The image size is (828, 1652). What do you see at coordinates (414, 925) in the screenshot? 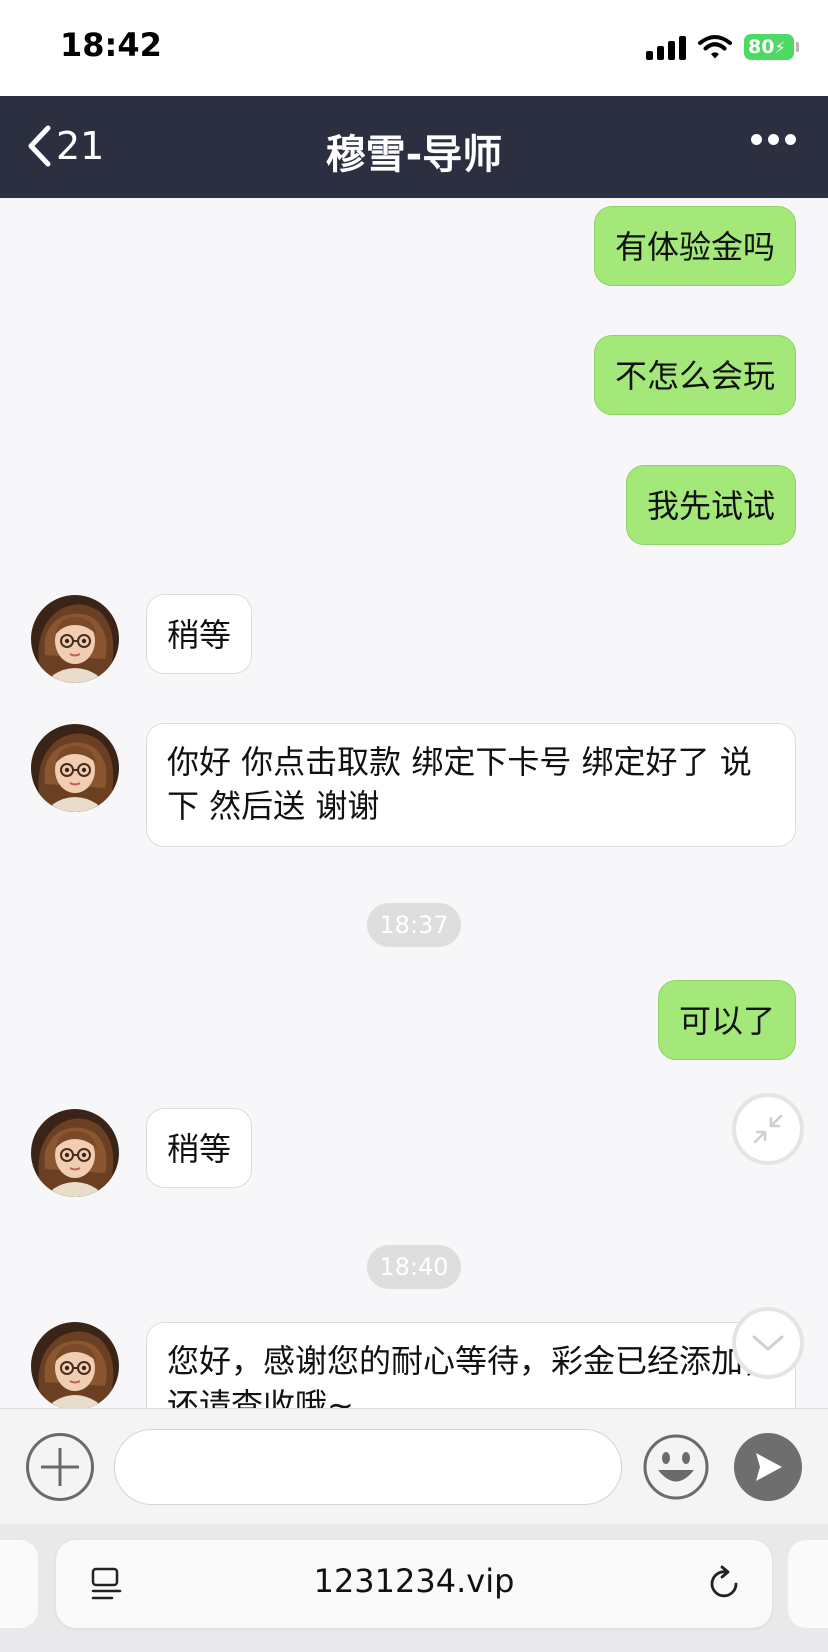
I see `timestamp-divider: 18:37` at bounding box center [414, 925].